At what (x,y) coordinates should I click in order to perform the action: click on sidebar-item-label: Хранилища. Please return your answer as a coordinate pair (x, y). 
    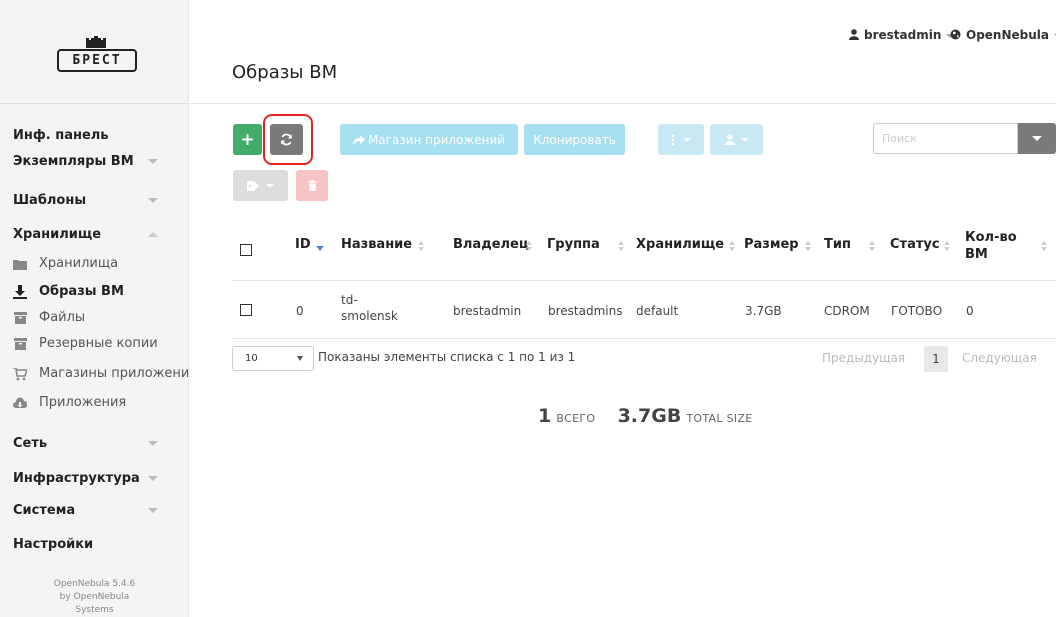
    Looking at the image, I should click on (79, 263).